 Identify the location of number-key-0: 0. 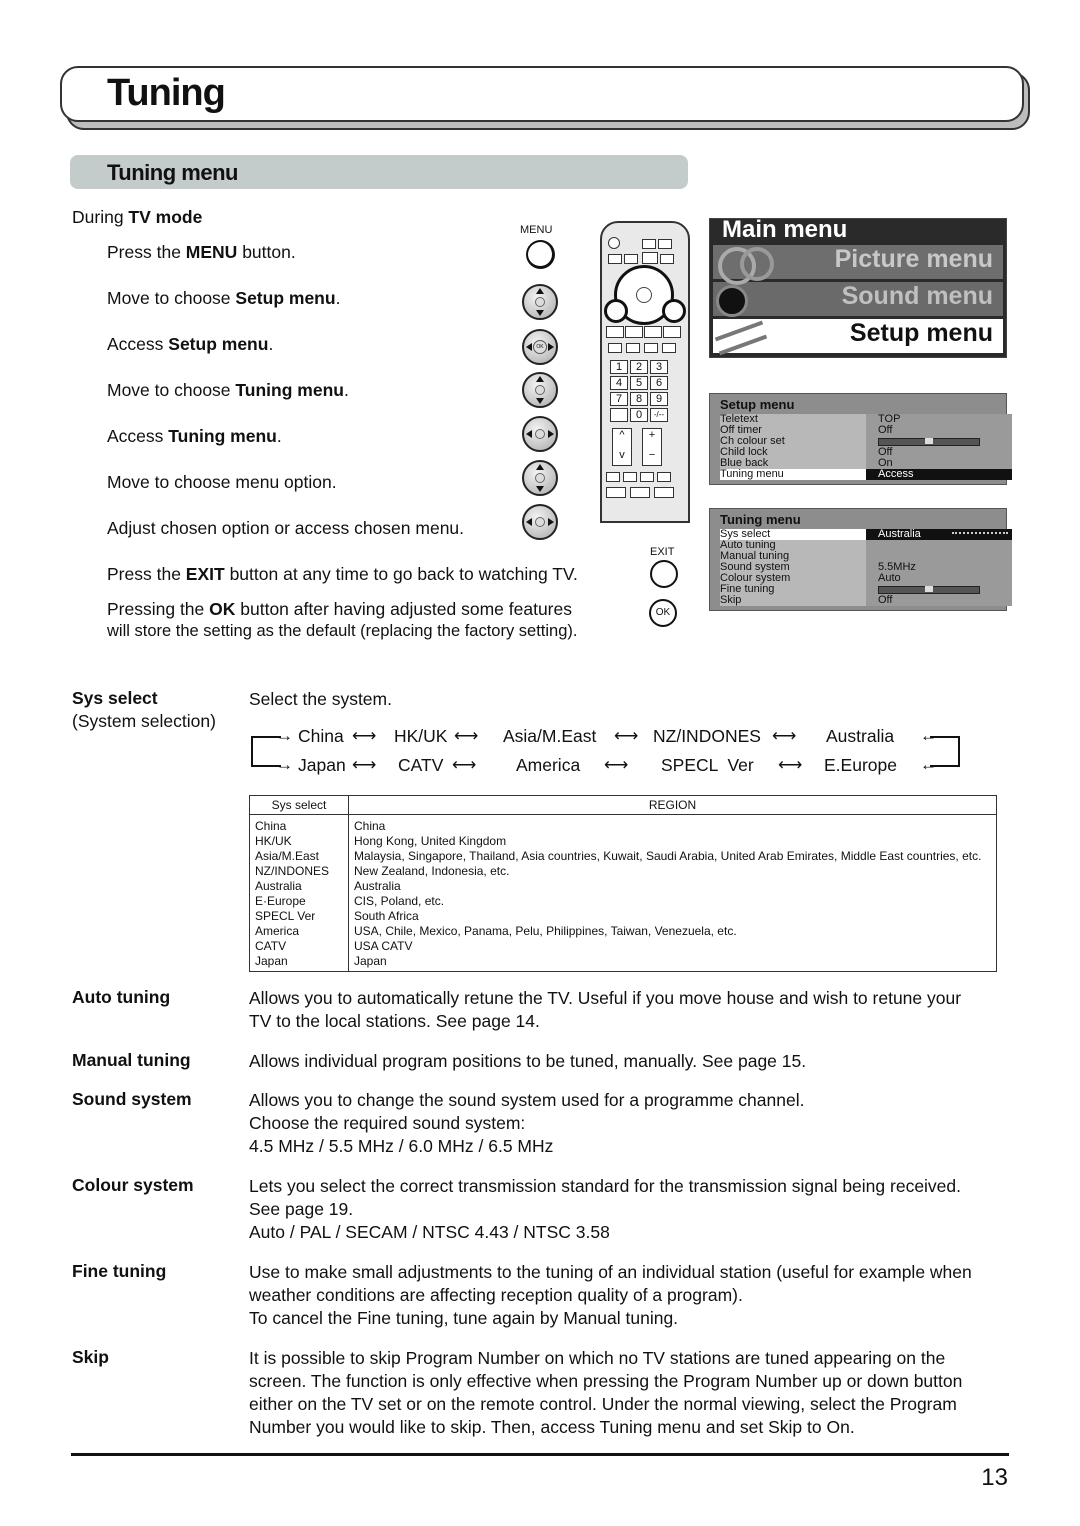
(639, 415).